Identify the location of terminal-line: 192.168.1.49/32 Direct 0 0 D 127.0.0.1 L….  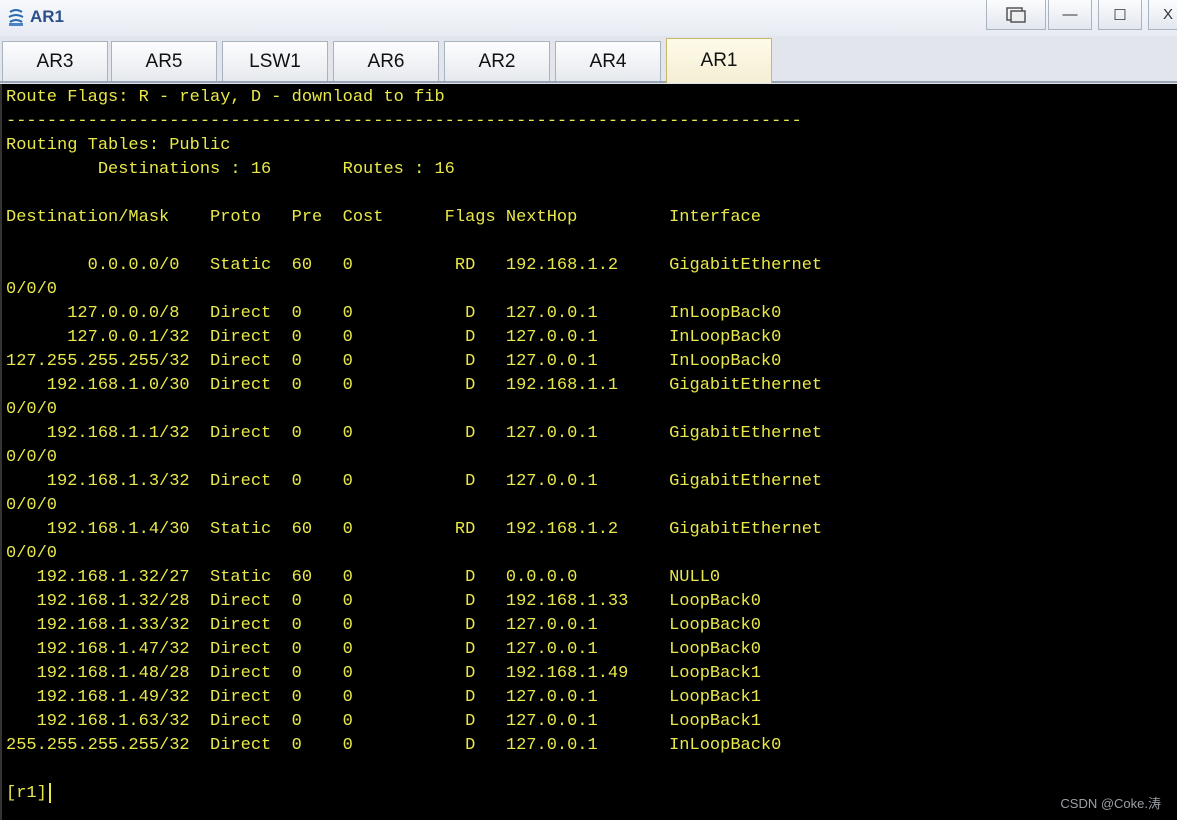
(383, 697).